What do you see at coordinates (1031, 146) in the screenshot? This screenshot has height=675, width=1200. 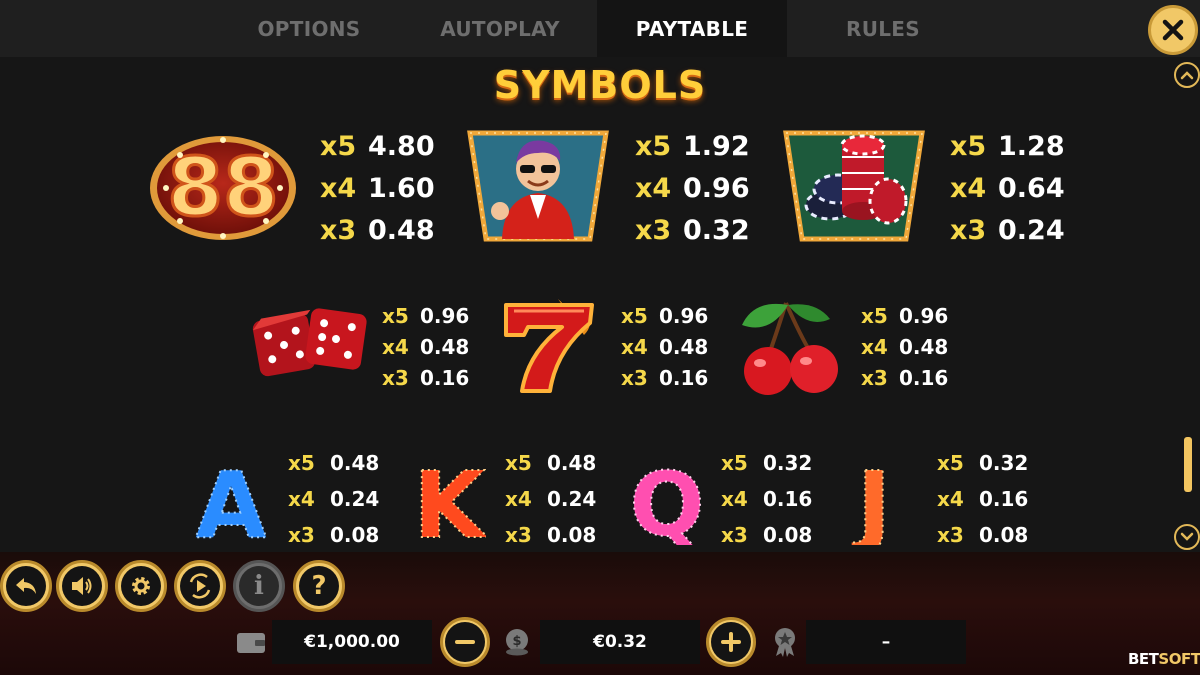 I see `payout: 1.28` at bounding box center [1031, 146].